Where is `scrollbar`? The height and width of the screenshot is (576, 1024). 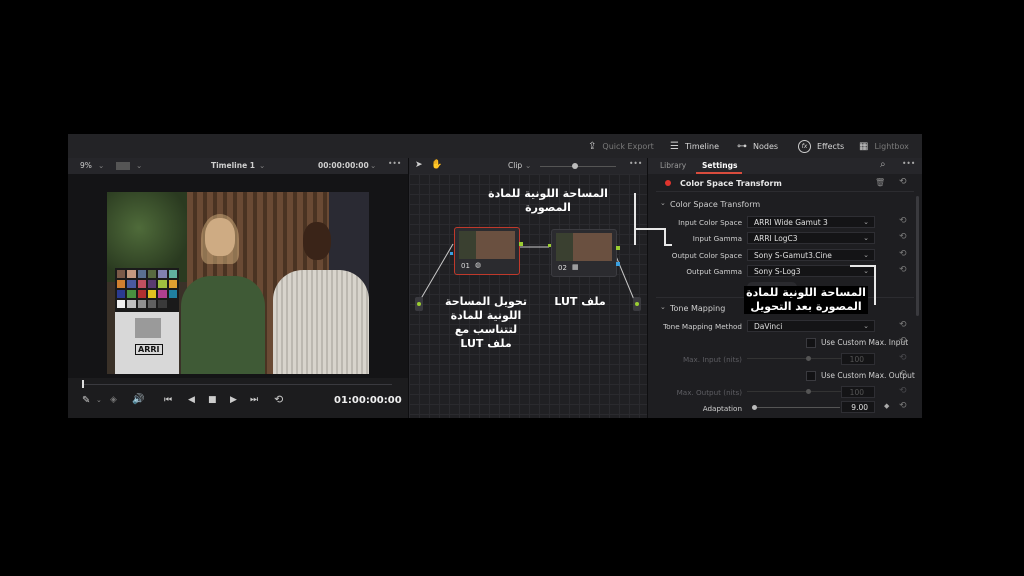
scrollbar is located at coordinates (917, 256).